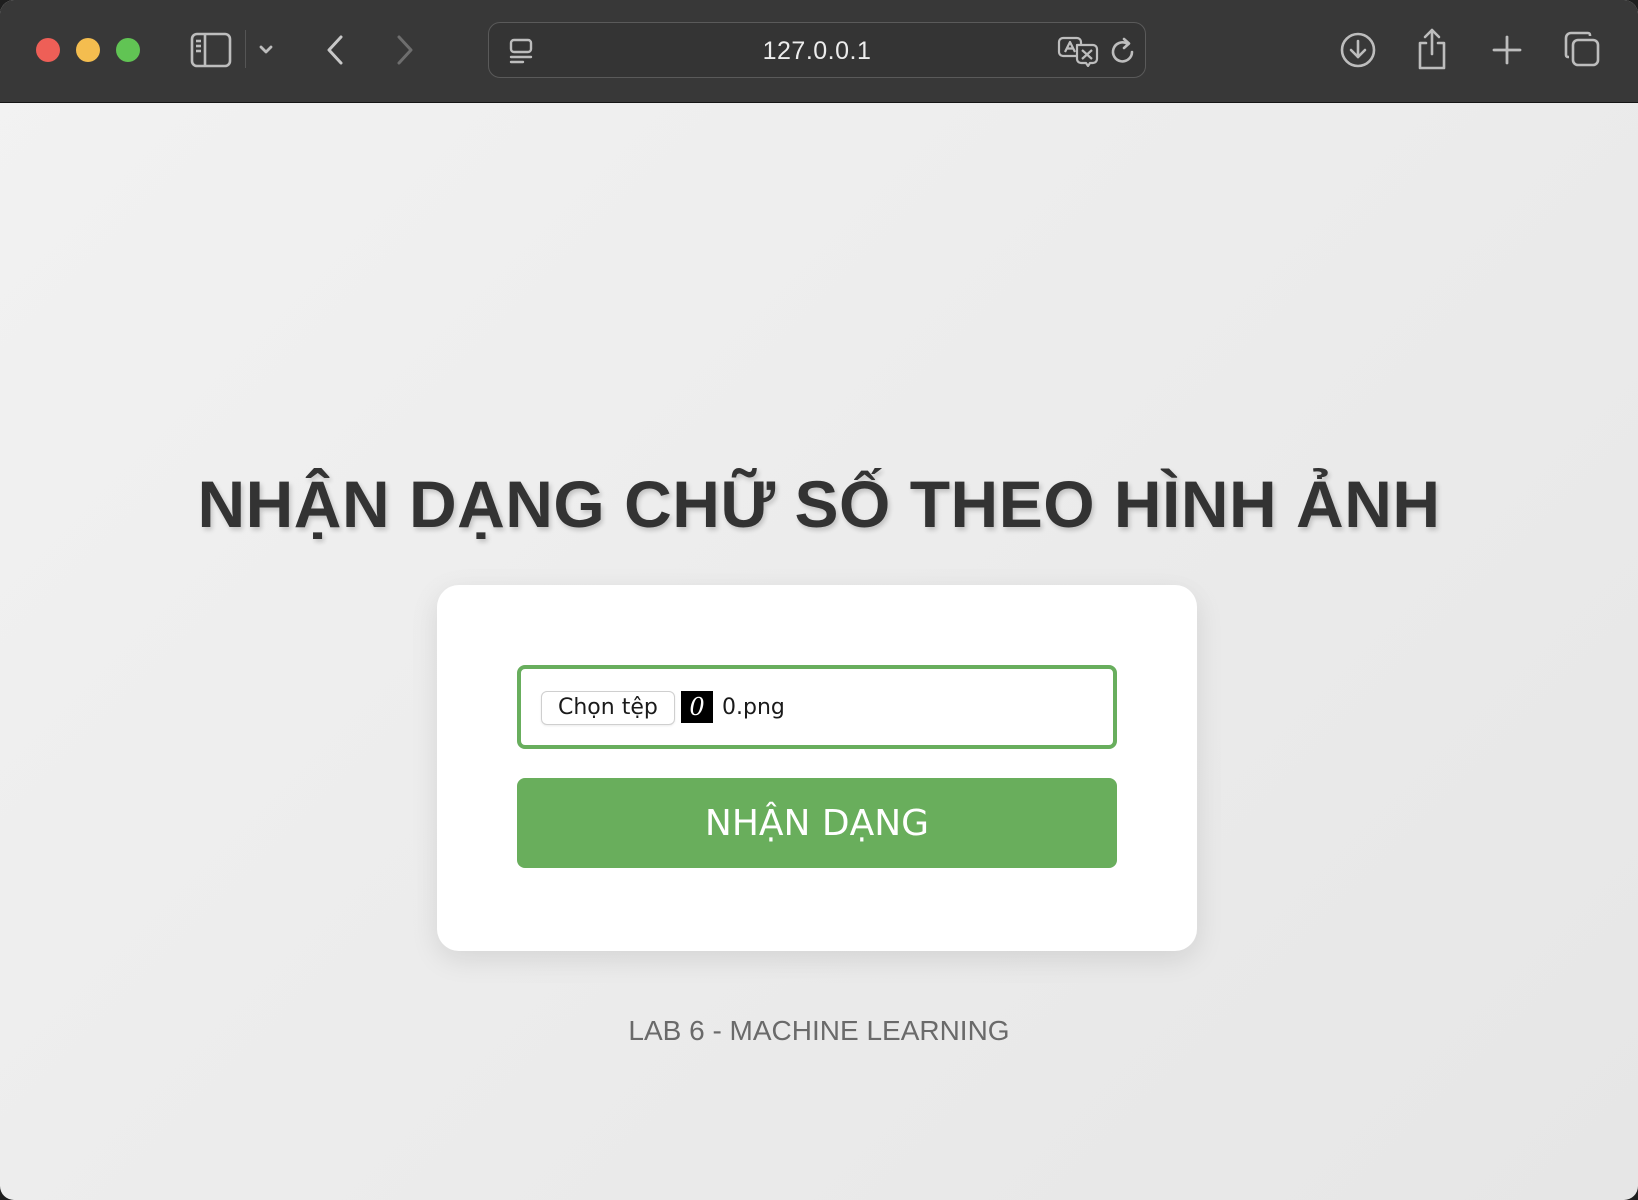 The height and width of the screenshot is (1200, 1638). I want to click on tabs-icon, so click(1582, 49).